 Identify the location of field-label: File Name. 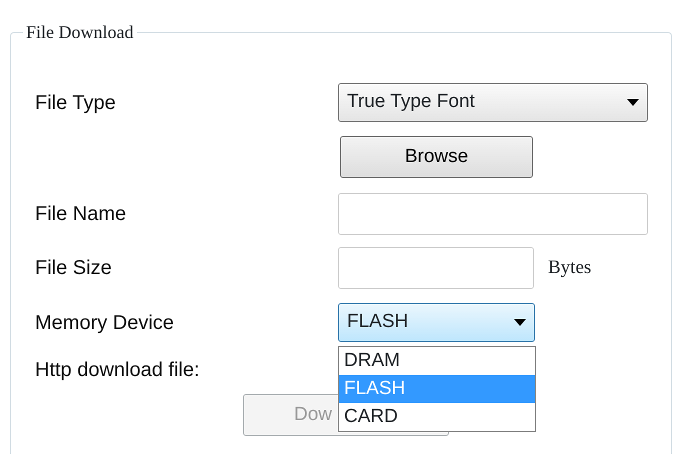
(80, 214).